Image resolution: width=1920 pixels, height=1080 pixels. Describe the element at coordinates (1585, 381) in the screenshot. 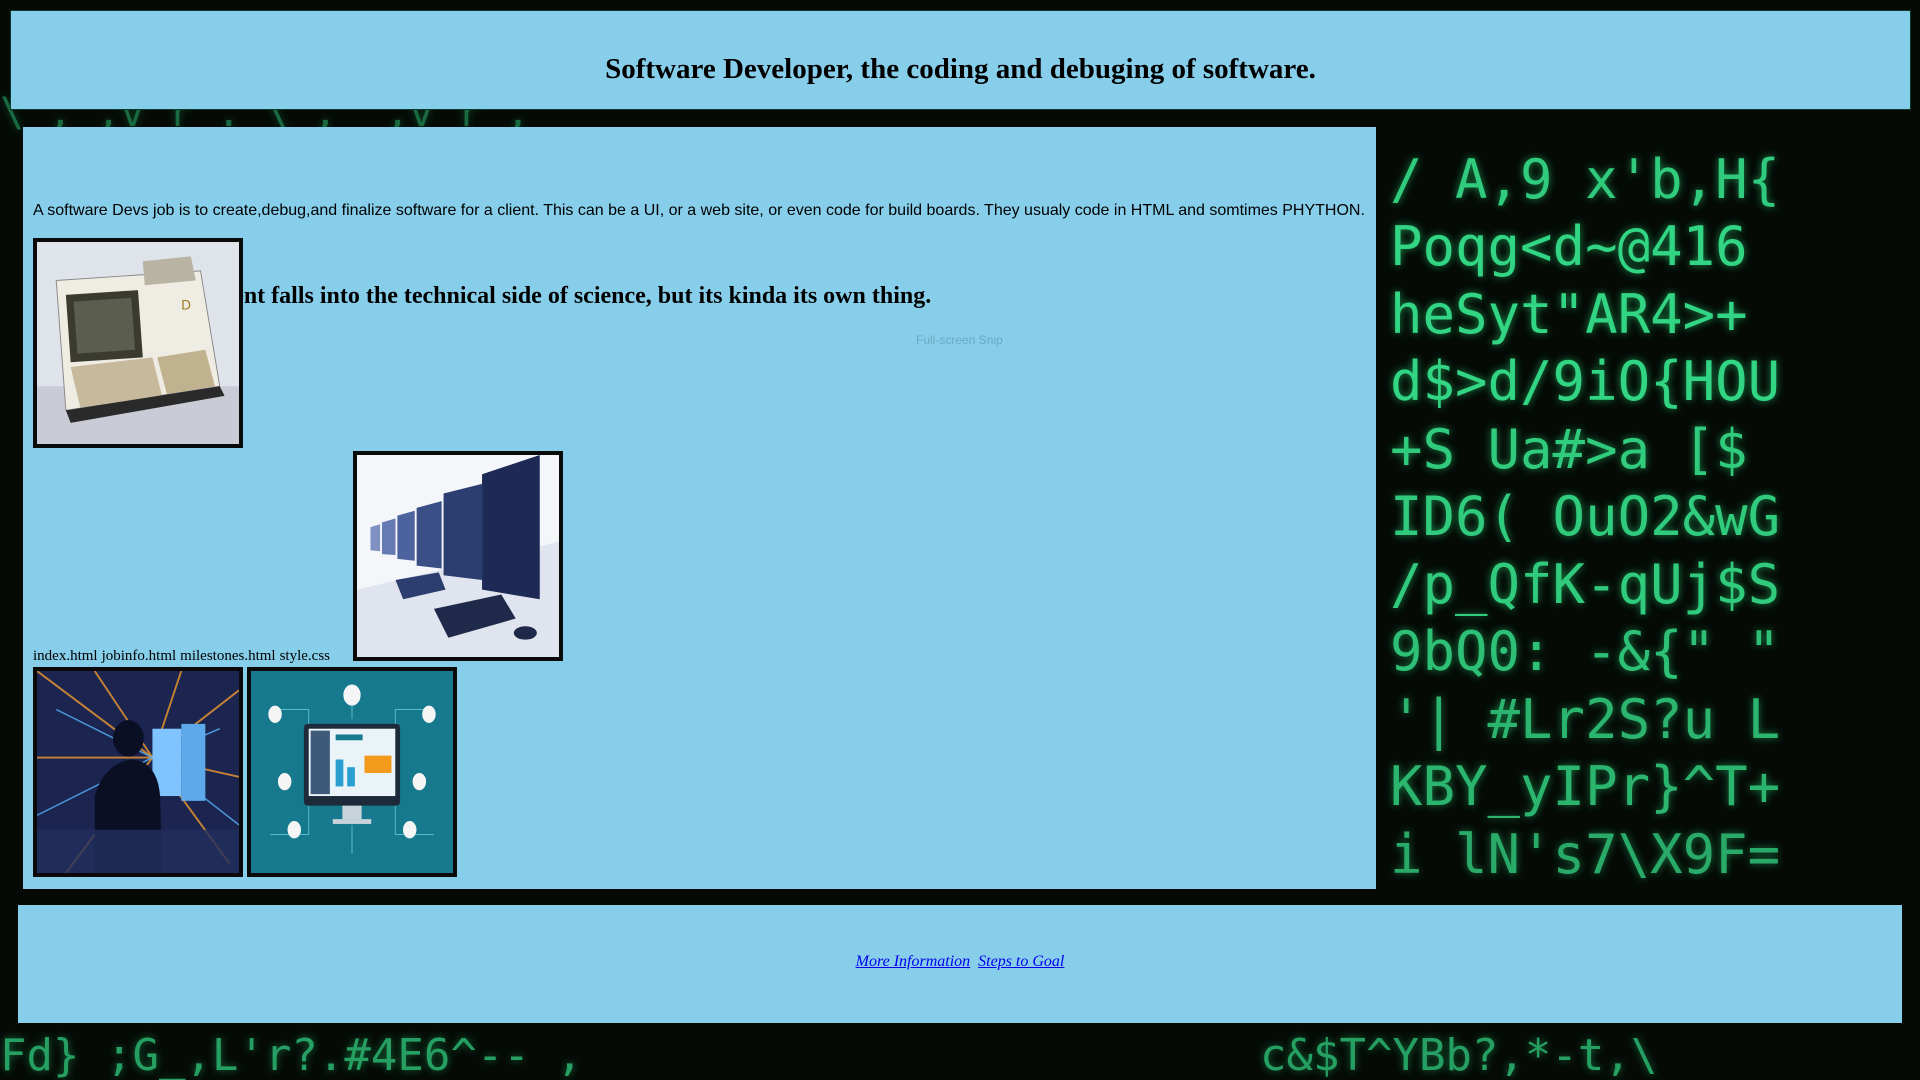

I see `matrix-row: d$>d/9iO{HOU` at that location.